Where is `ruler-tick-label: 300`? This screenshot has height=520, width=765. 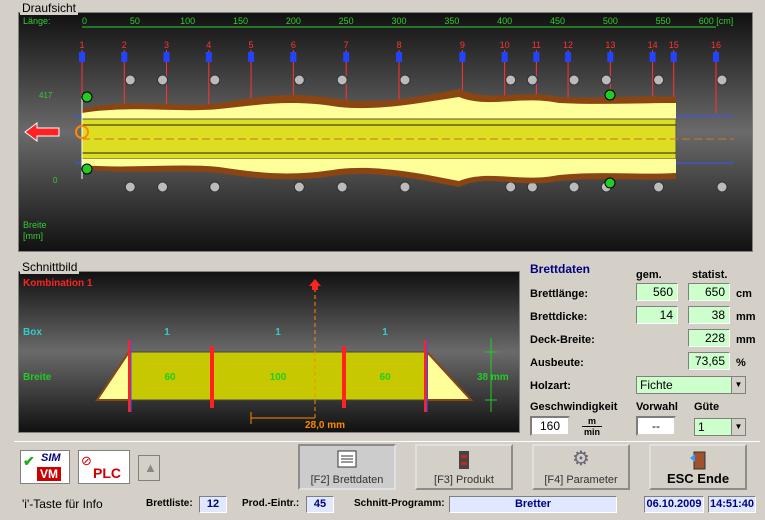
ruler-tick-label: 300 is located at coordinates (398, 21).